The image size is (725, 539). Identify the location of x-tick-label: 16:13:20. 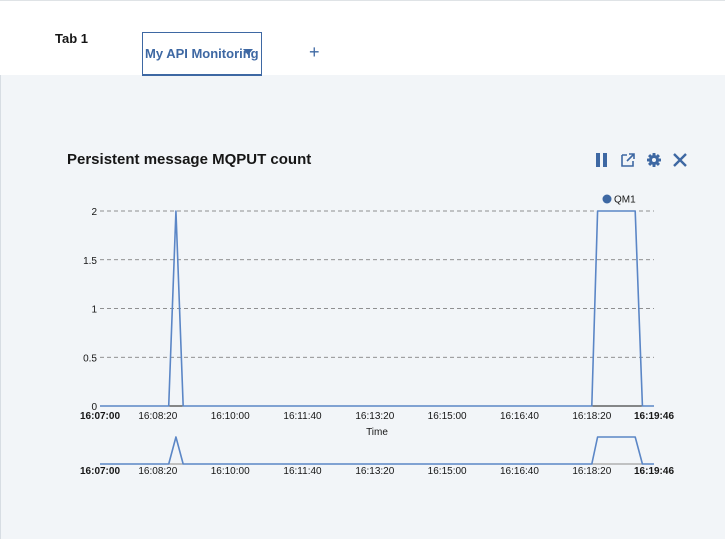
(374, 416).